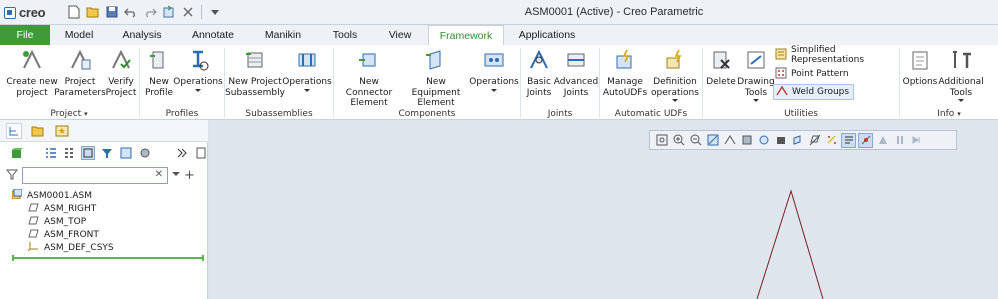  I want to click on manage-autoudfs-button: Manage AutoUDFs, so click(625, 72).